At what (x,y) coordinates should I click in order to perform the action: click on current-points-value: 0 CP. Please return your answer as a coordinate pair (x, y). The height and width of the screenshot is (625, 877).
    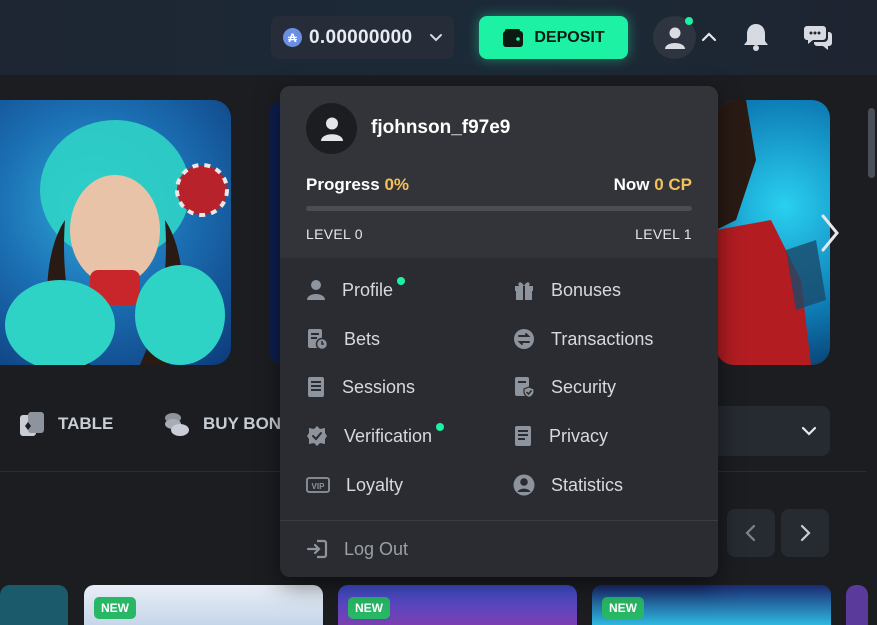
    Looking at the image, I should click on (673, 184).